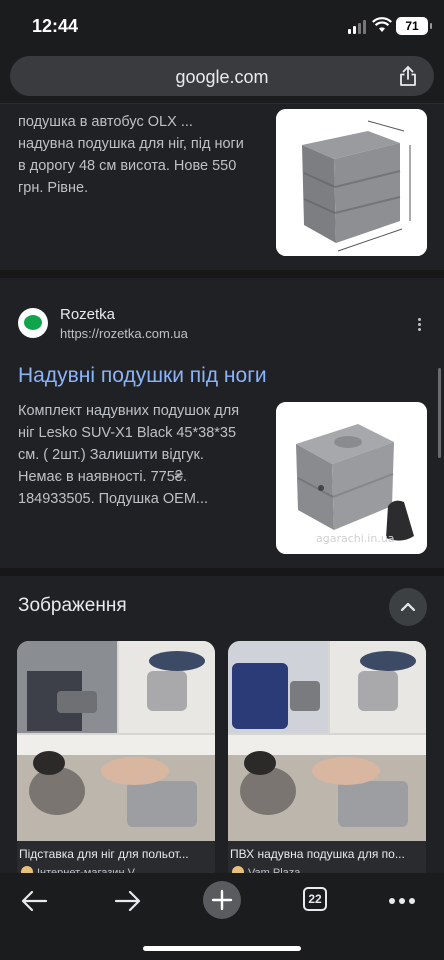 This screenshot has width=444, height=960. What do you see at coordinates (33, 323) in the screenshot?
I see `rozetka-logo` at bounding box center [33, 323].